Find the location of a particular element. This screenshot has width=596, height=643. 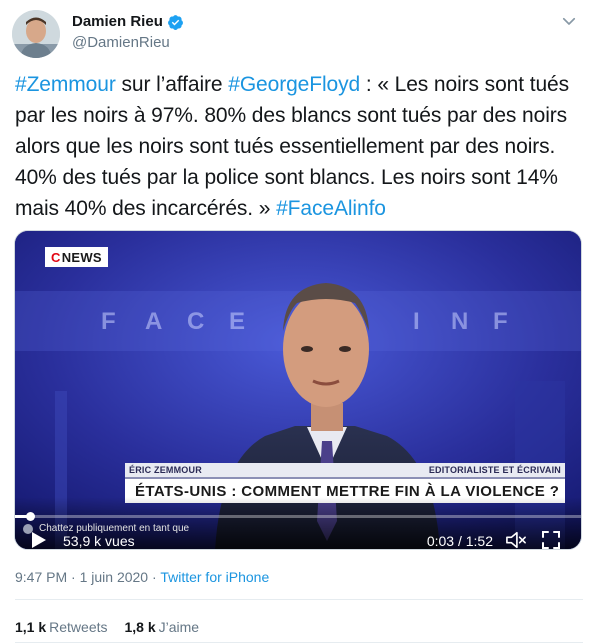

retweets-label: Retweets is located at coordinates (78, 627).